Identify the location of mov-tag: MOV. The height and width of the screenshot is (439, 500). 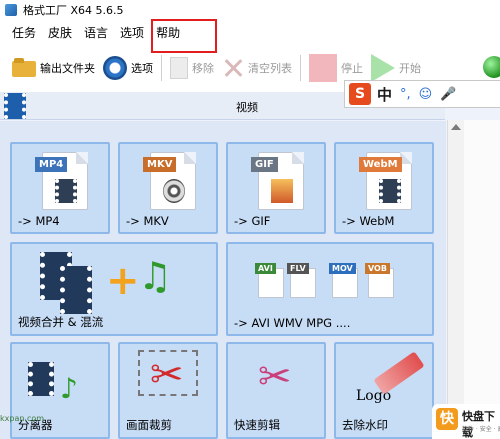
(342, 268).